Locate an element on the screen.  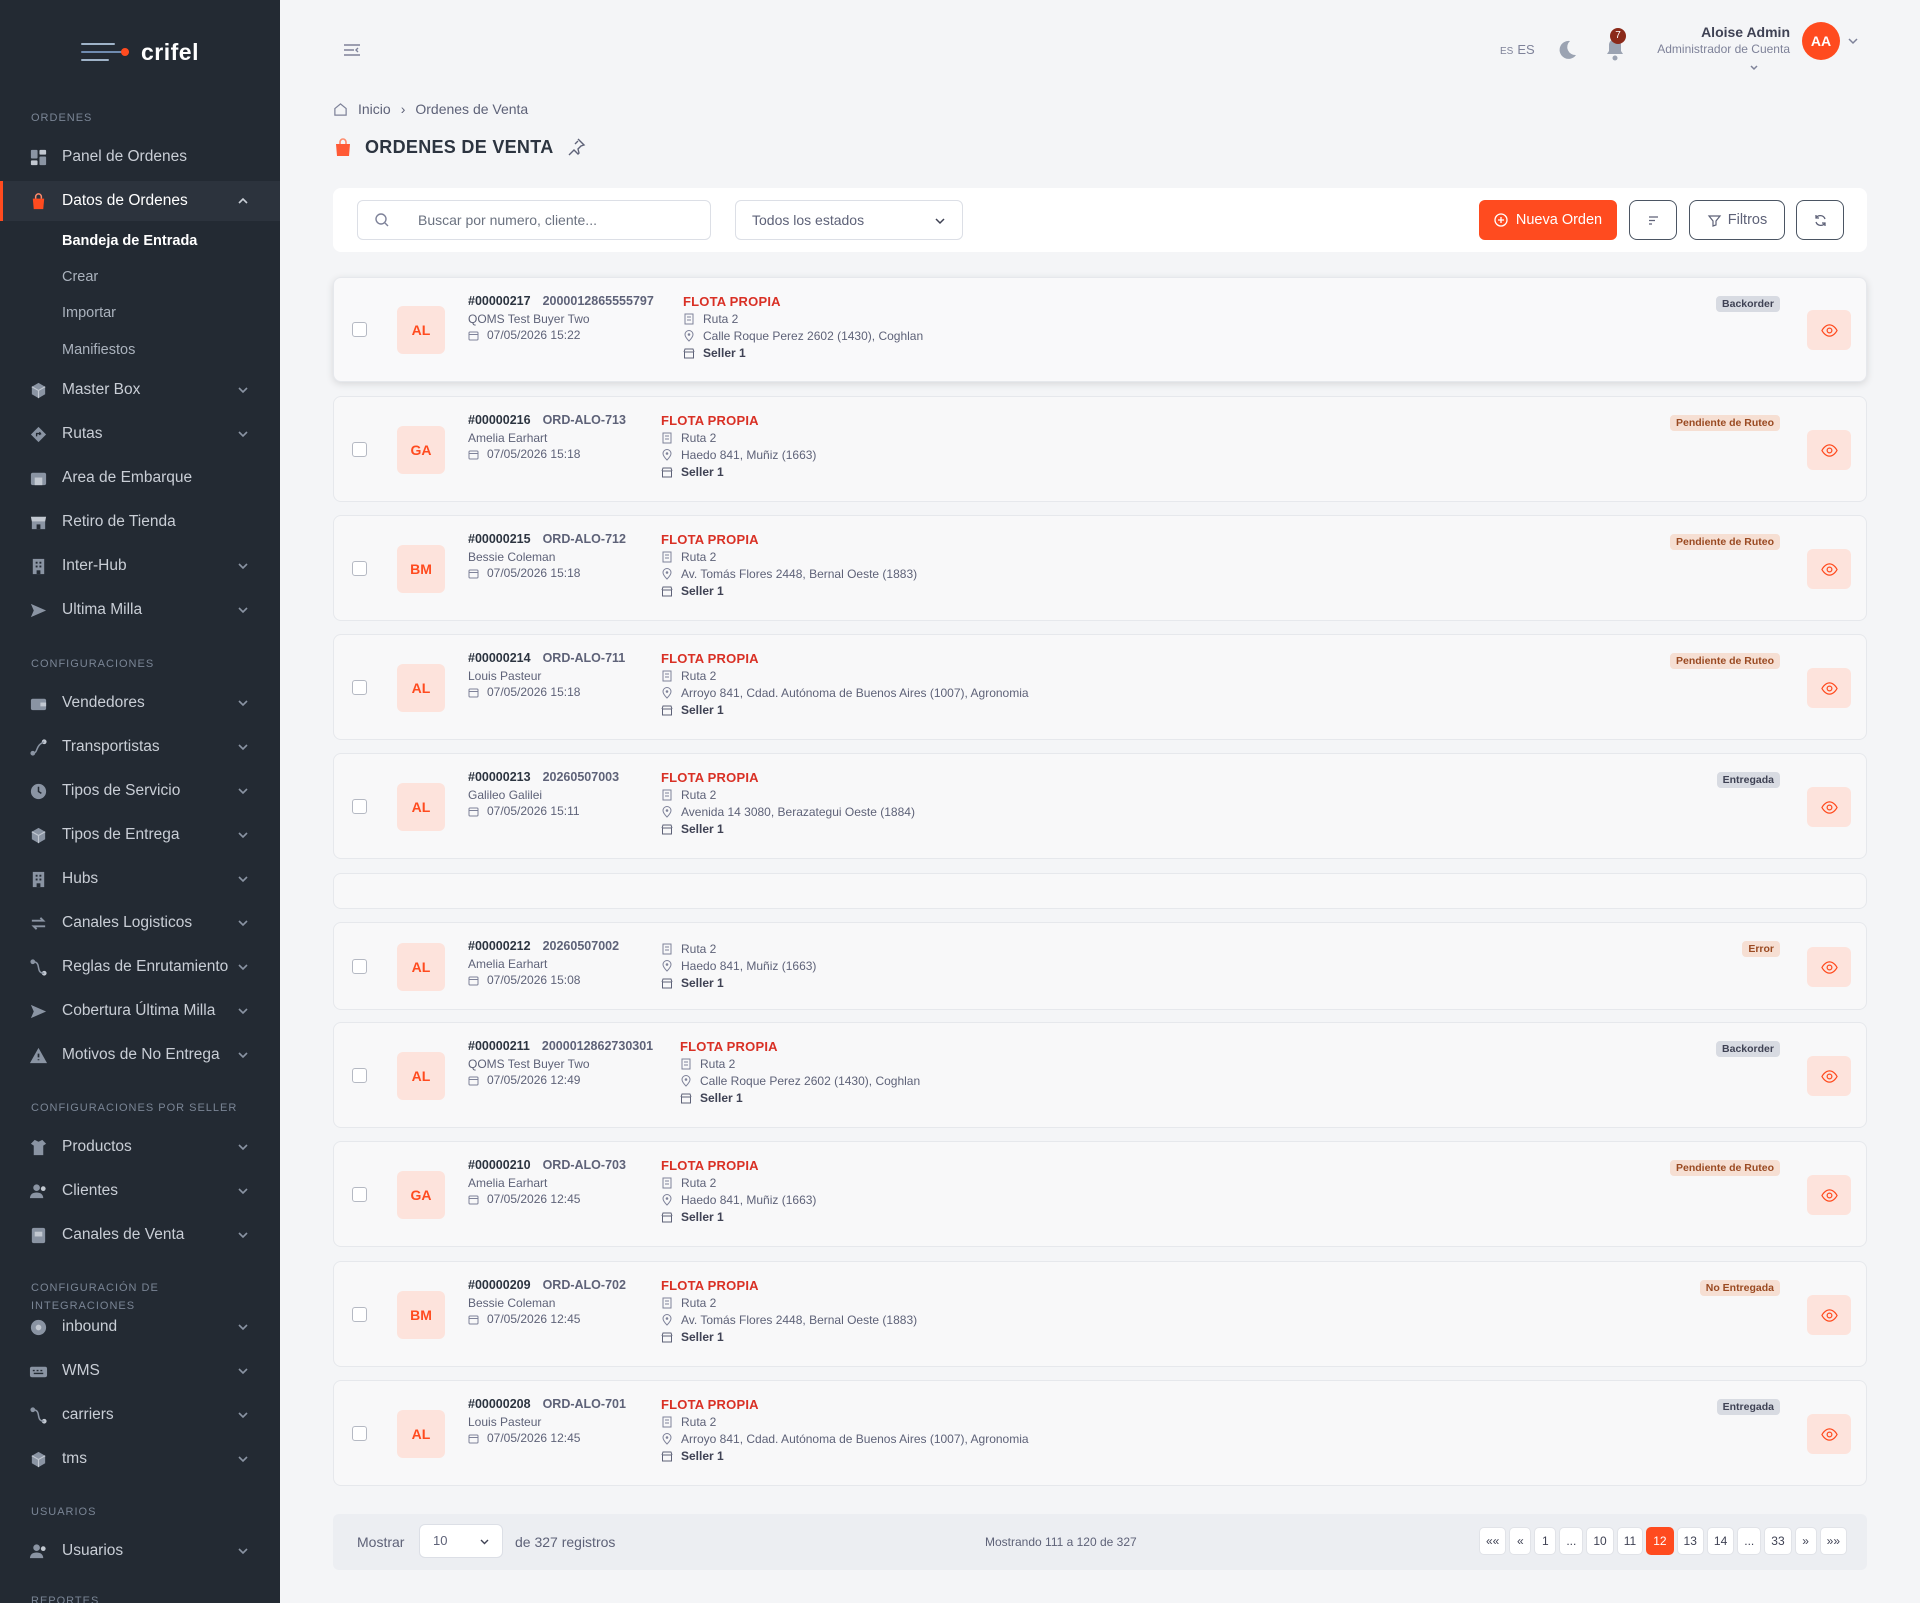
sidebar-item-canales-logisticos: Canales Logisticos is located at coordinates (140, 923).